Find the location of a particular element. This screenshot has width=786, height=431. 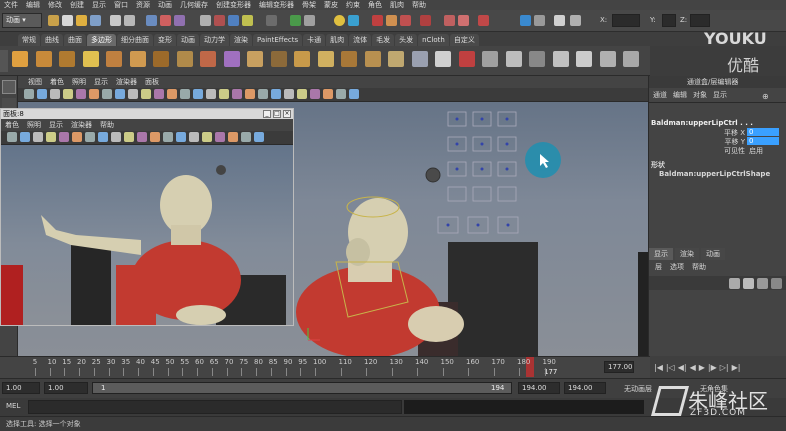

x-field is located at coordinates (626, 20).